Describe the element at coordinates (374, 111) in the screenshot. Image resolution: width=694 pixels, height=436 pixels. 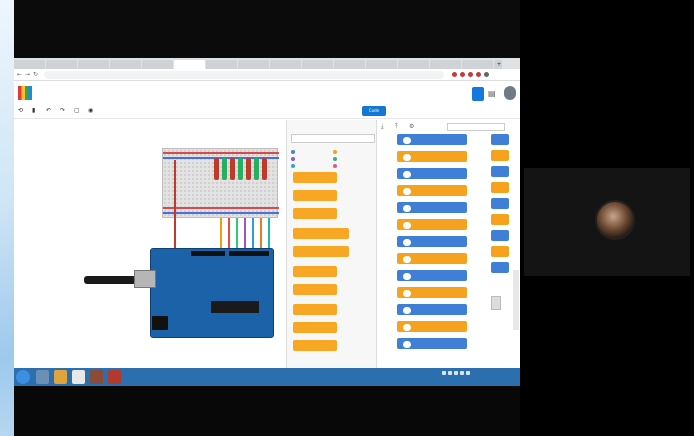
I see `code-button: Code` at that location.